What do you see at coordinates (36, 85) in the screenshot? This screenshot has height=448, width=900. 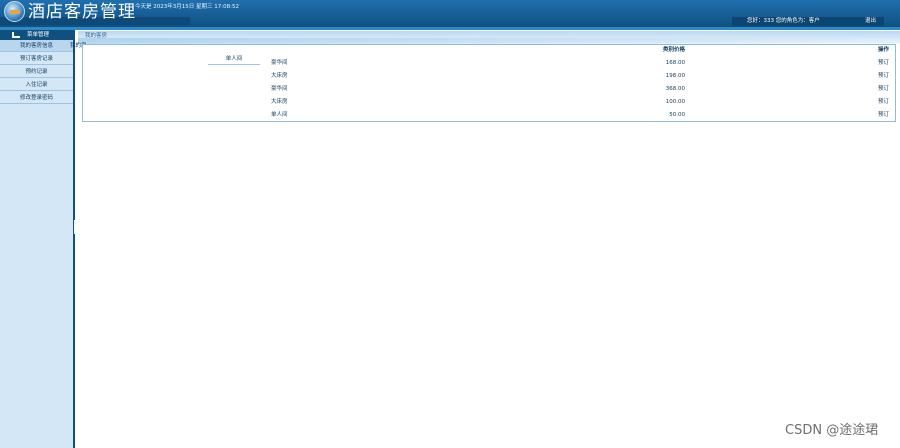 I see `sidebar-item-checkin-records: 入住记录` at bounding box center [36, 85].